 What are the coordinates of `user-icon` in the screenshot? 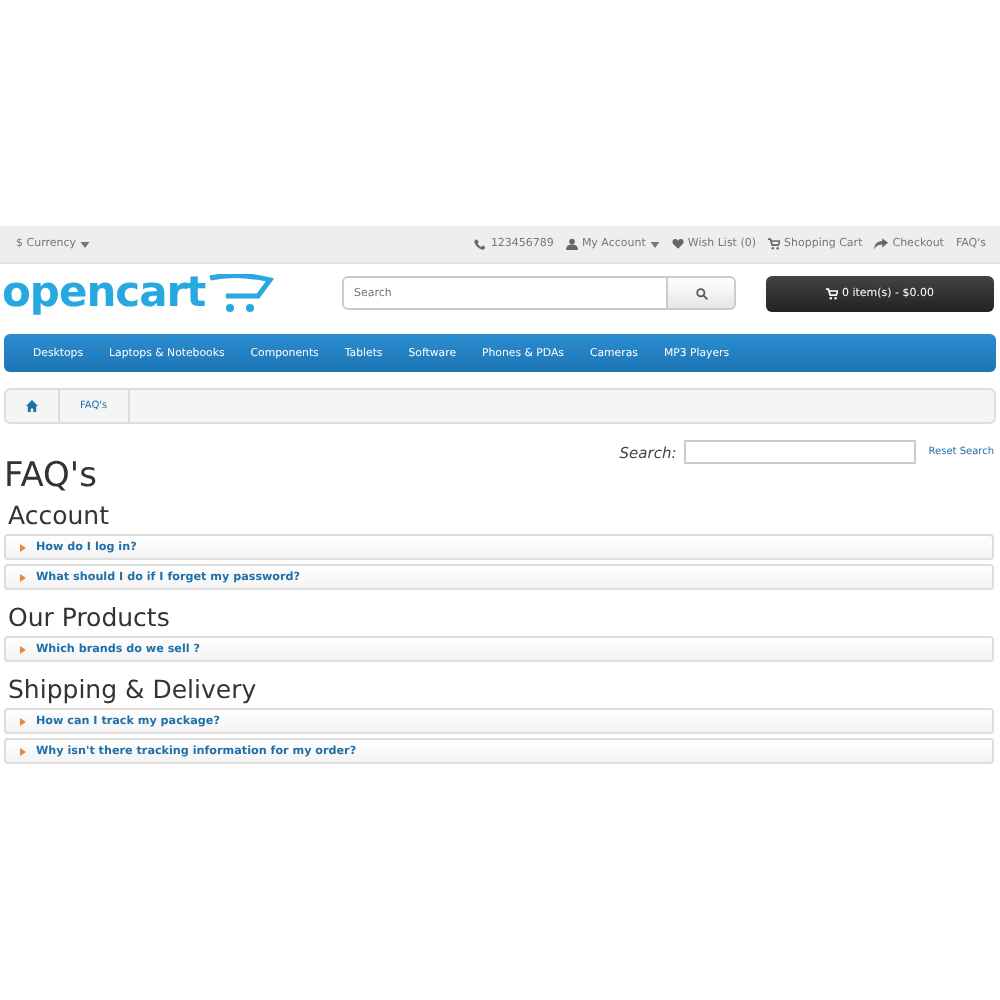 It's located at (571, 244).